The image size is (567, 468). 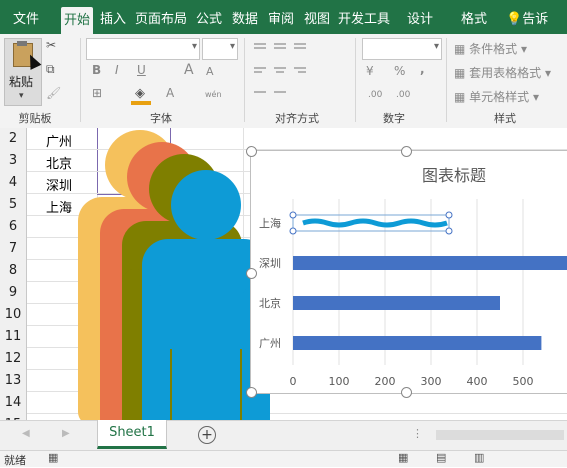 What do you see at coordinates (441, 457) in the screenshot?
I see `page-layout-view-icon: ▤` at bounding box center [441, 457].